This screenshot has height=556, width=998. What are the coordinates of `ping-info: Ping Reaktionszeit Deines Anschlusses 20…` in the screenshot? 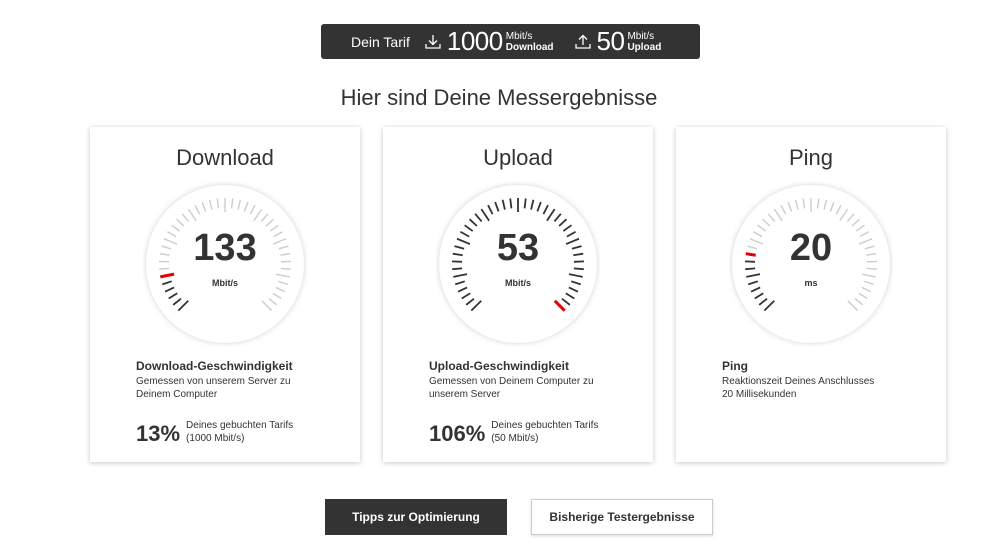 It's located at (822, 380).